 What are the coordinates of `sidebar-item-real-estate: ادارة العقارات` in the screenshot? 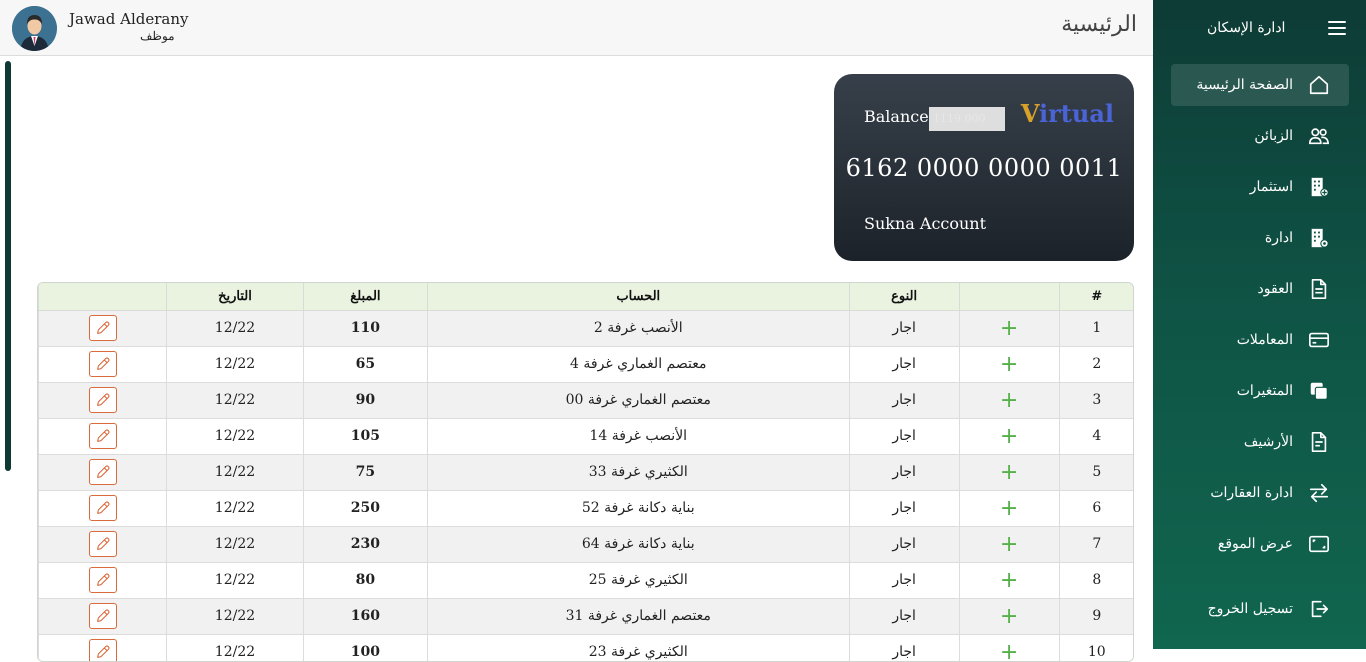 It's located at (1260, 493).